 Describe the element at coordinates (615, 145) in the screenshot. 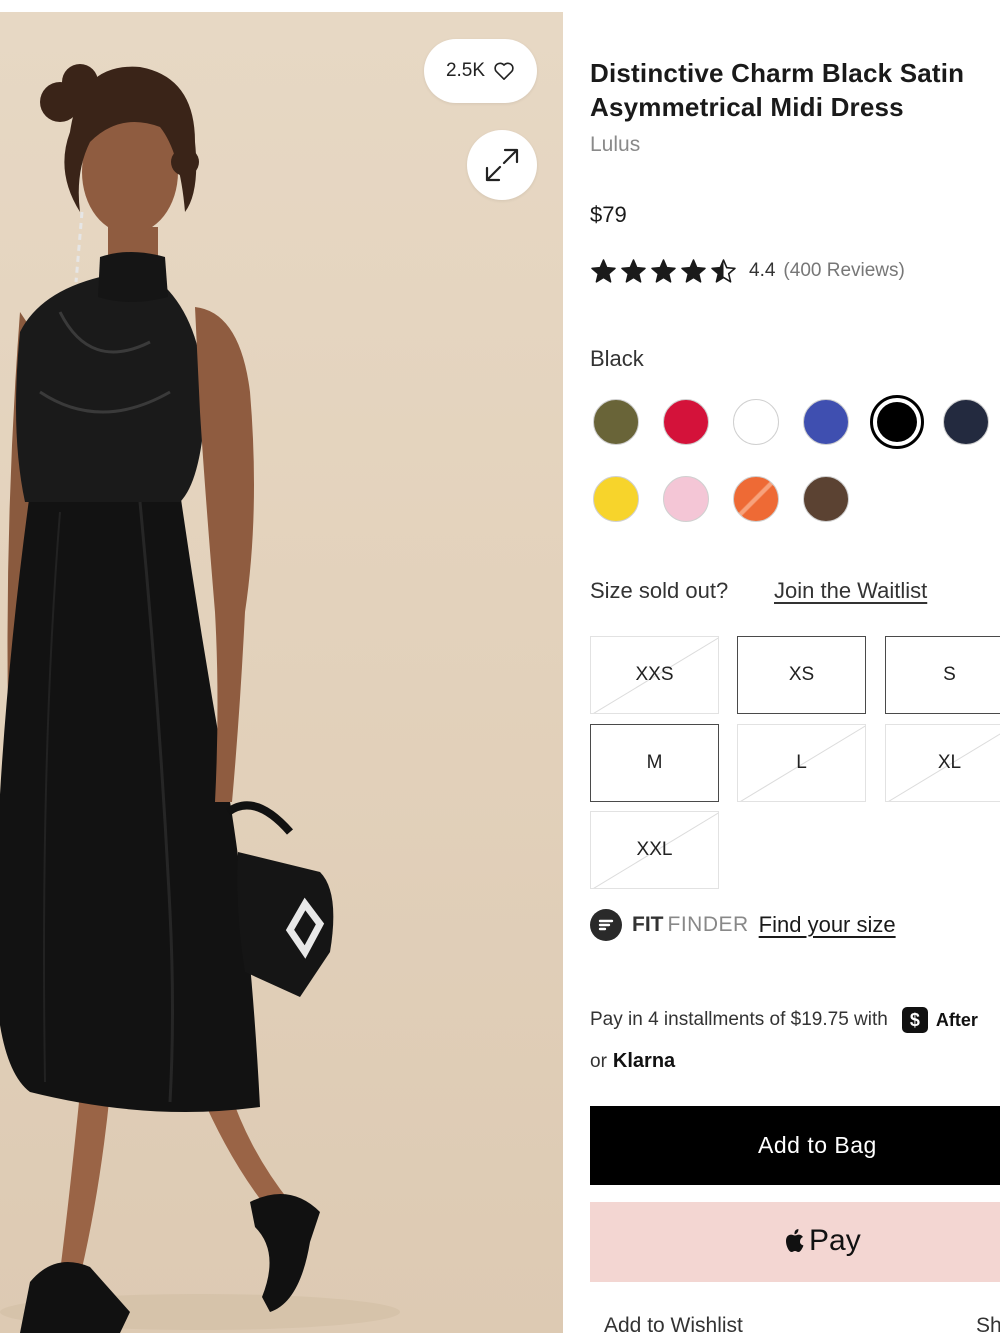

I see `brand-name: Lulus` at that location.